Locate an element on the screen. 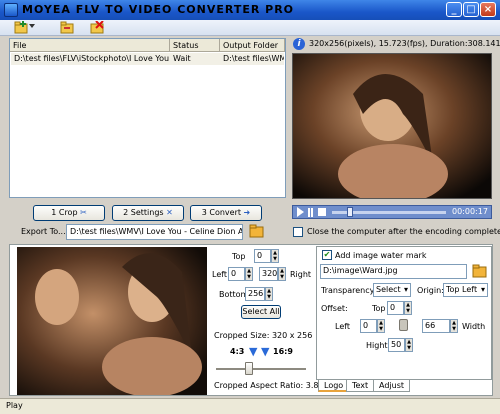 Image resolution: width=500 pixels, height=414 pixels. cropped-size: Cropped Size: 320 x 256 is located at coordinates (263, 335).